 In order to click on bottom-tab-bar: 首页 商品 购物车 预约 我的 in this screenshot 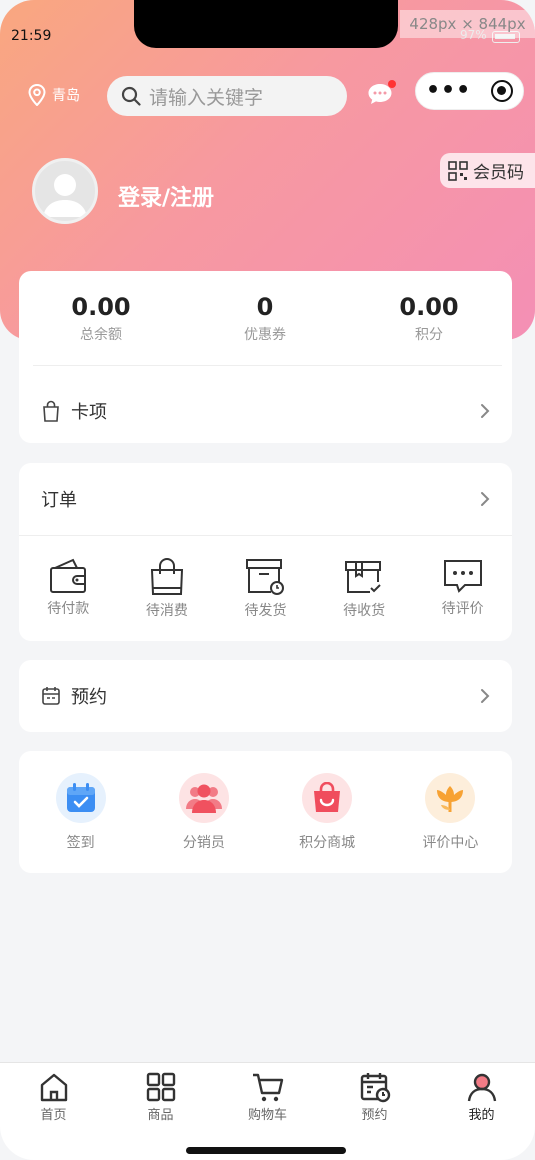, I will do `click(267, 1111)`.